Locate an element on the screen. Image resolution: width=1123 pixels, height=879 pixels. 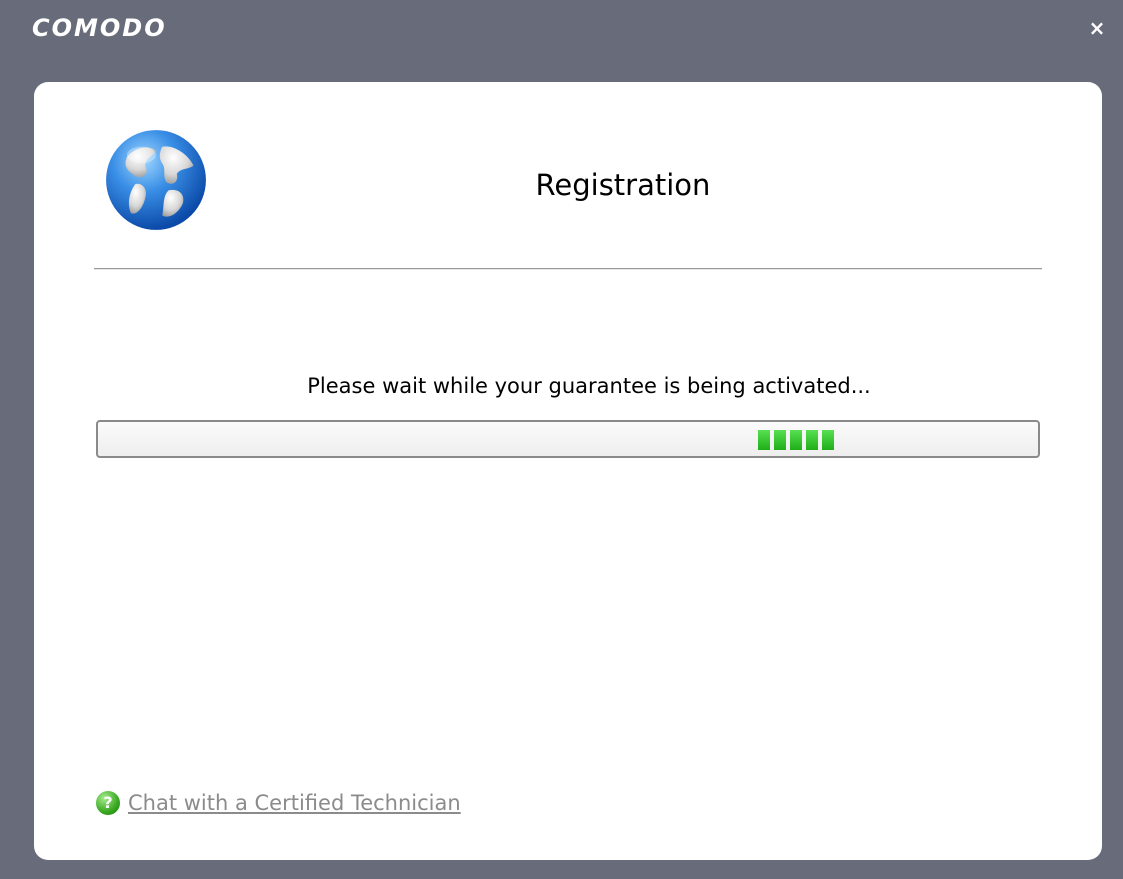
page-title: Registration is located at coordinates (623, 185).